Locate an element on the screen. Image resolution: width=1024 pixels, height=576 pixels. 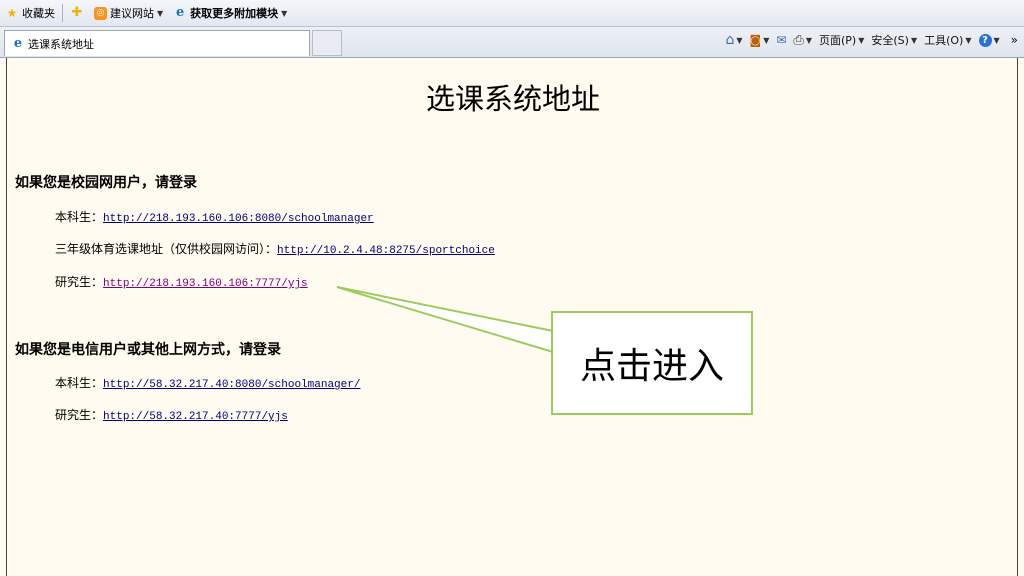
favorites-label: 收藏夹 is located at coordinates (38, 13).